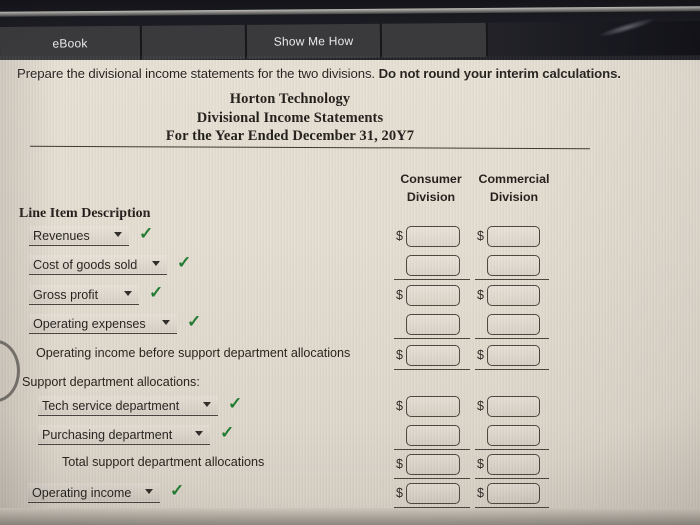 This screenshot has width=700, height=525. What do you see at coordinates (350, 11) in the screenshot?
I see `screen-bezel-highlight` at bounding box center [350, 11].